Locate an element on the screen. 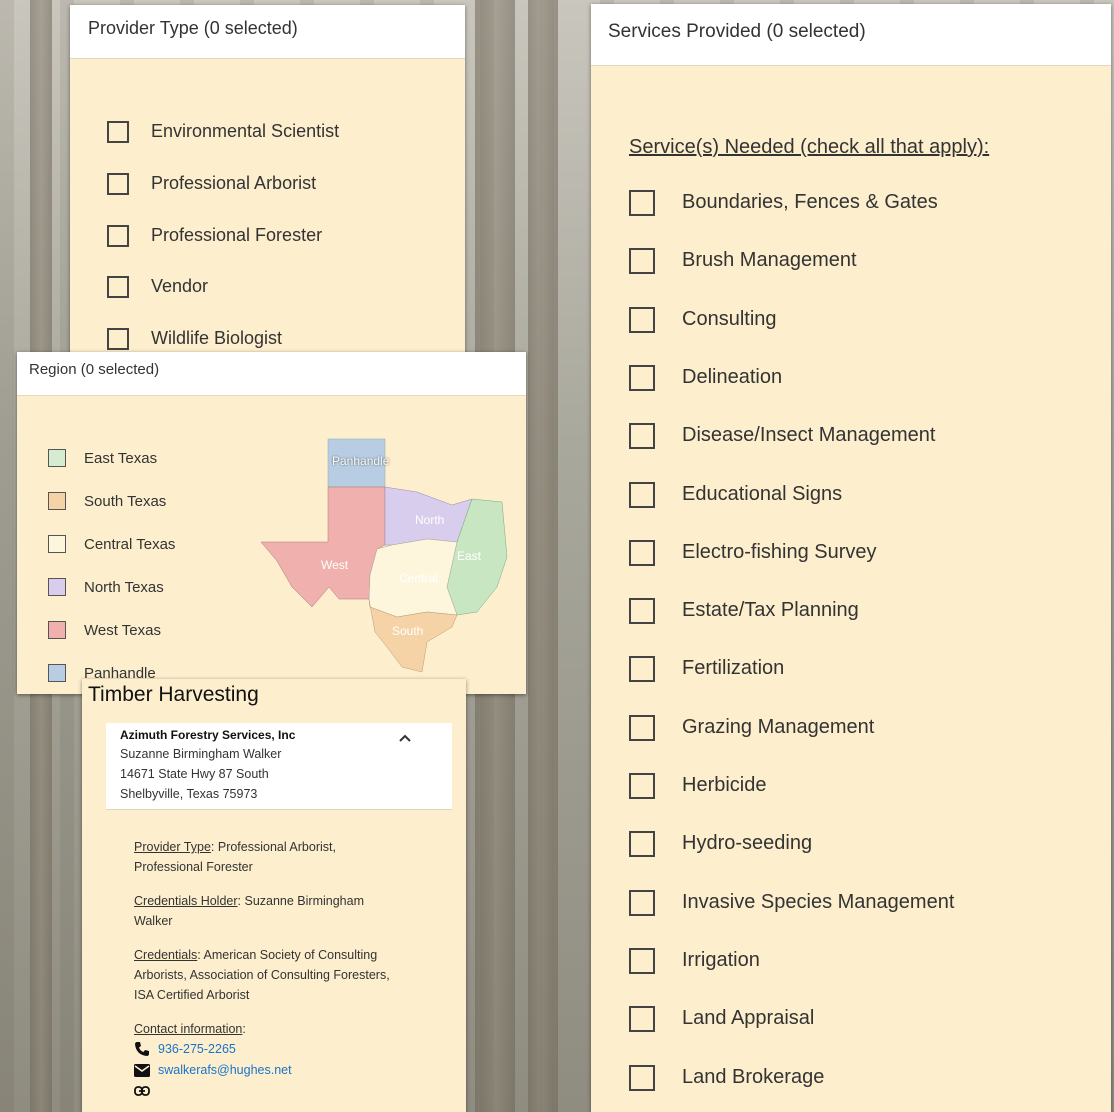  service-option-label: Land Appraisal is located at coordinates (748, 1018).